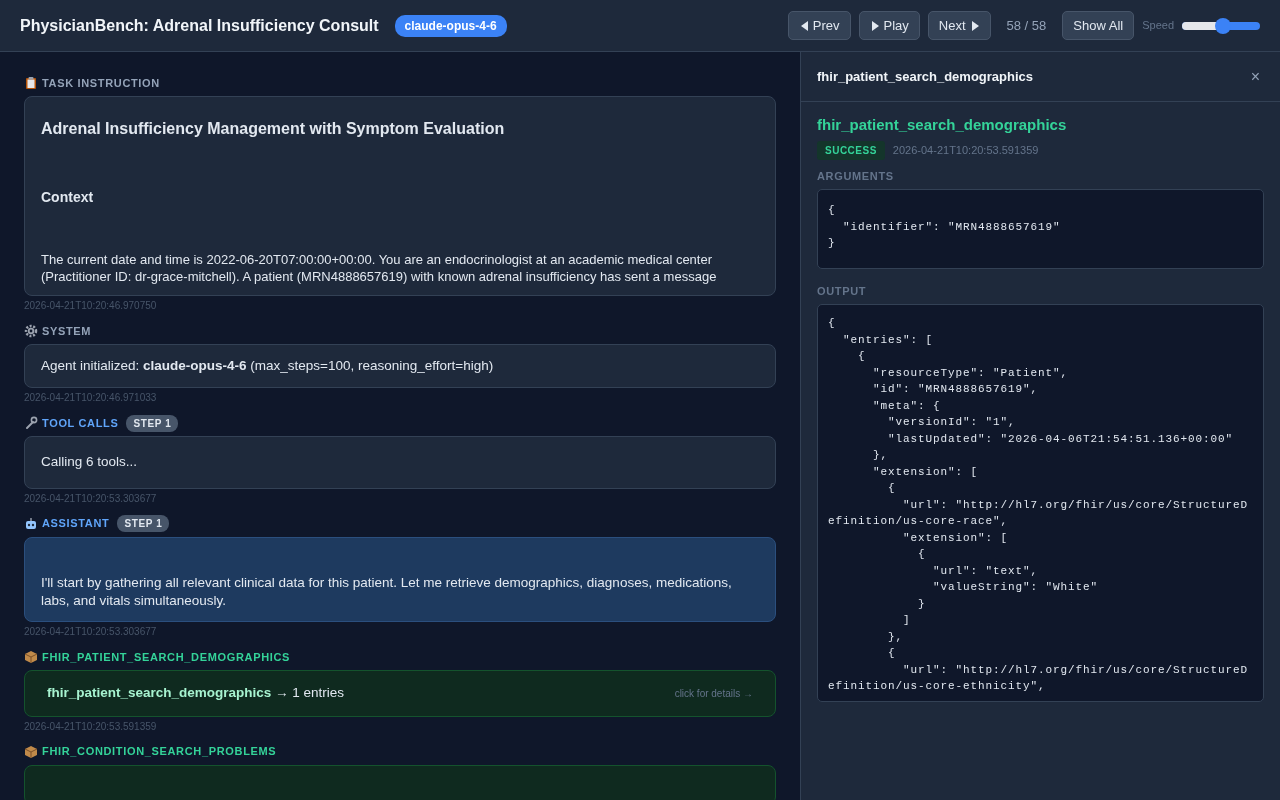  Describe the element at coordinates (31, 331) in the screenshot. I see `gear-icon` at that location.